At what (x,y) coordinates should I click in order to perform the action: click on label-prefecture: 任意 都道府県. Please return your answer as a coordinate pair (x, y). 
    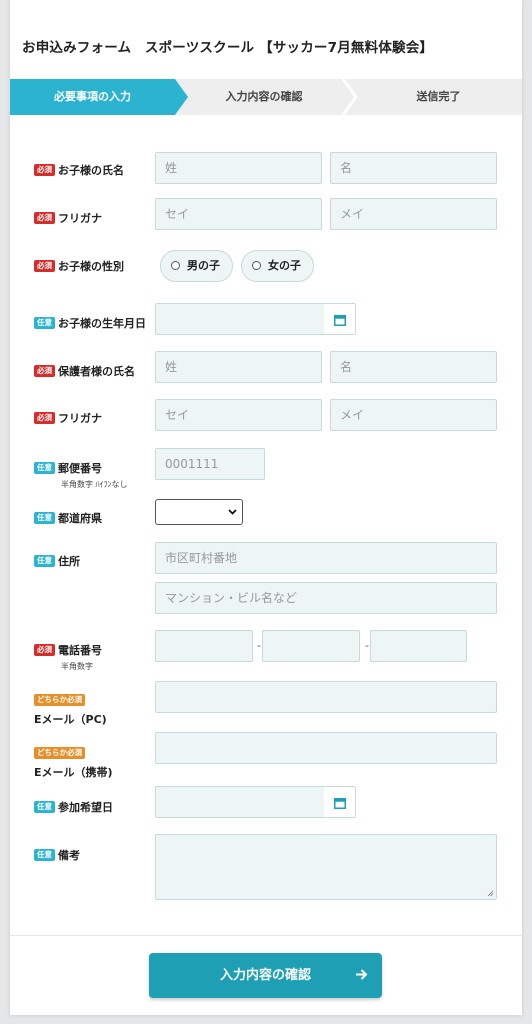
    Looking at the image, I should click on (68, 516).